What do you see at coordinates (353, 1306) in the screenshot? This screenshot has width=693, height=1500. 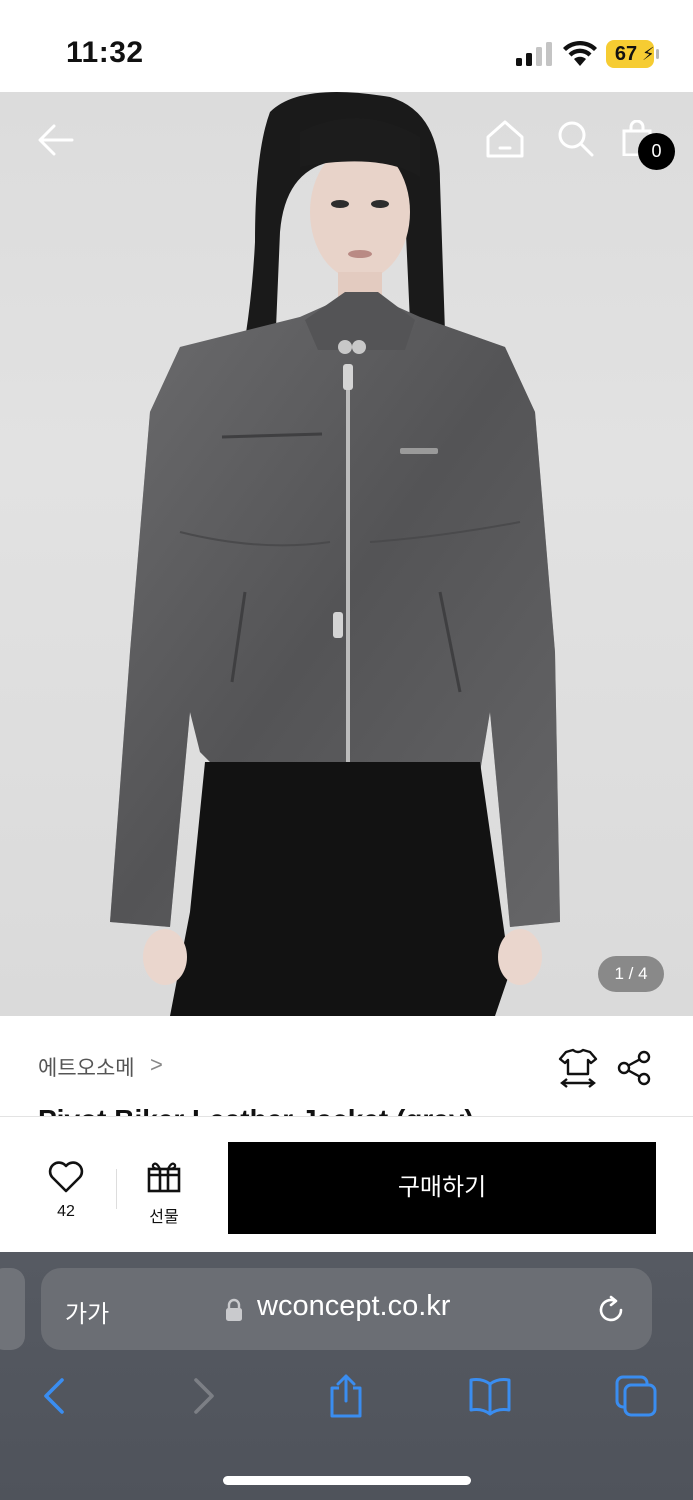 I see `url-text: wconcept.co.kr` at bounding box center [353, 1306].